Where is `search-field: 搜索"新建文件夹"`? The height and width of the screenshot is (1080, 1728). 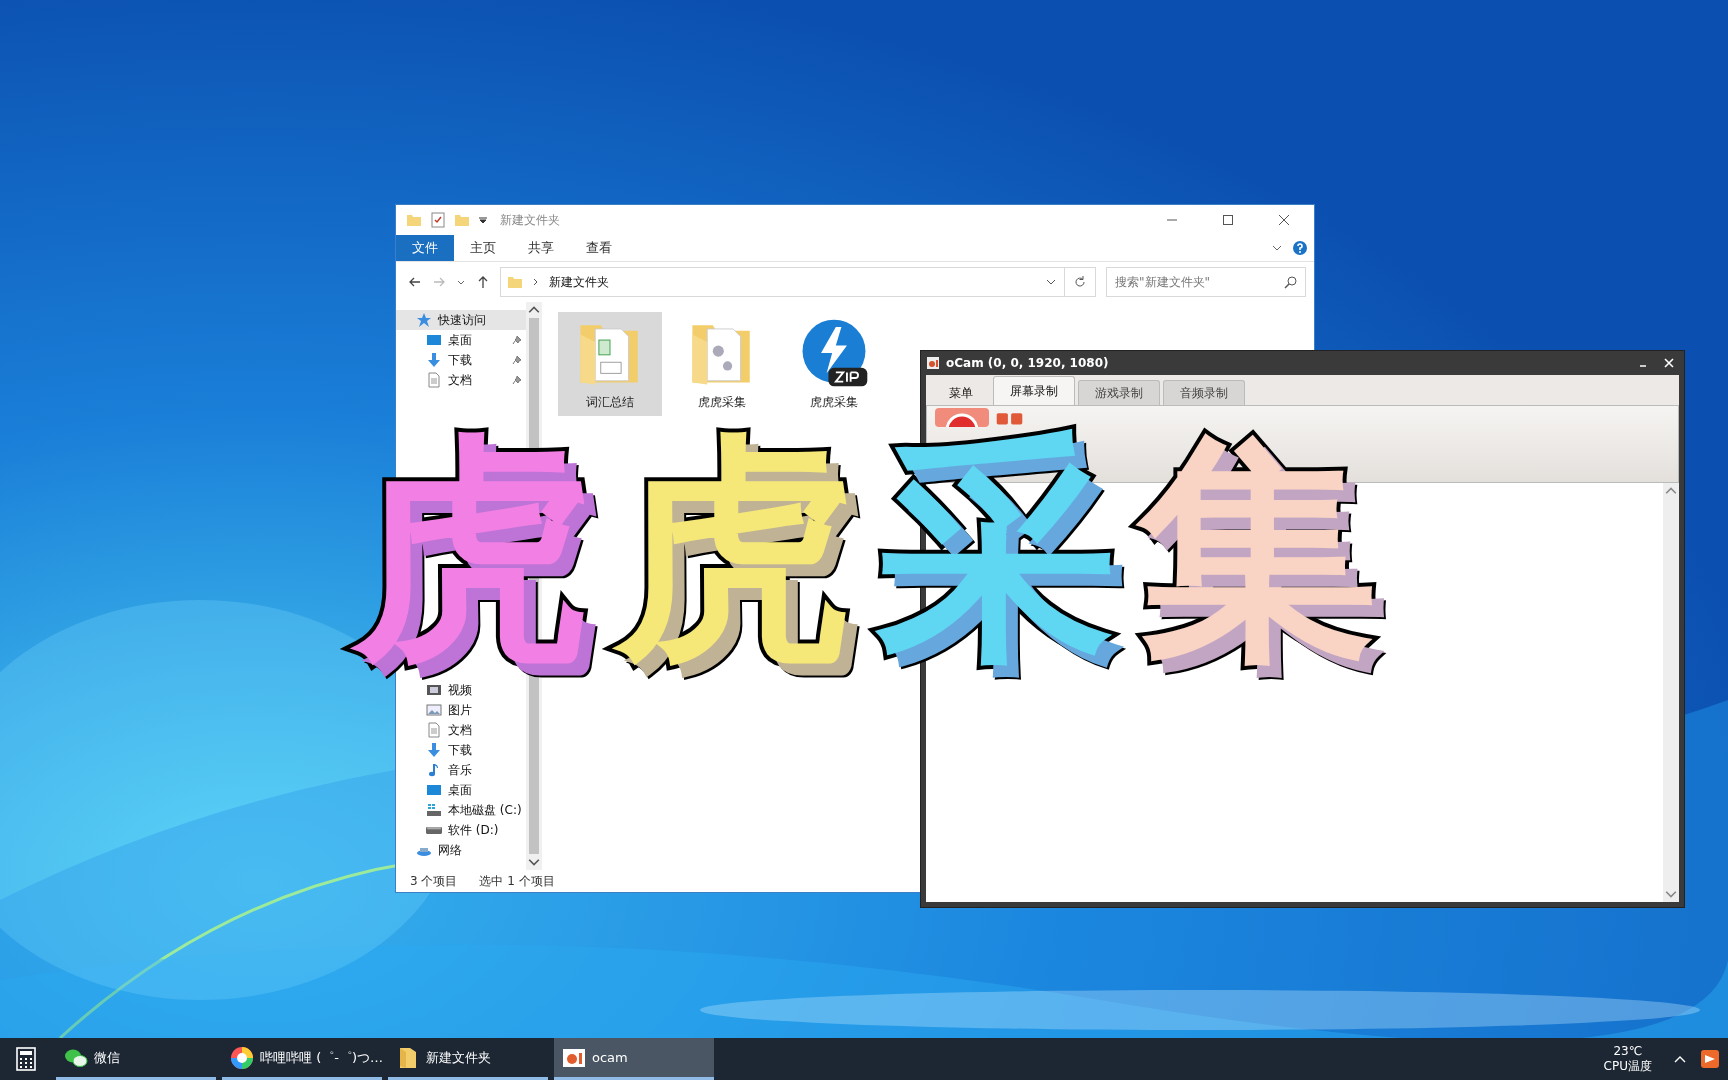
search-field: 搜索"新建文件夹" is located at coordinates (1206, 282).